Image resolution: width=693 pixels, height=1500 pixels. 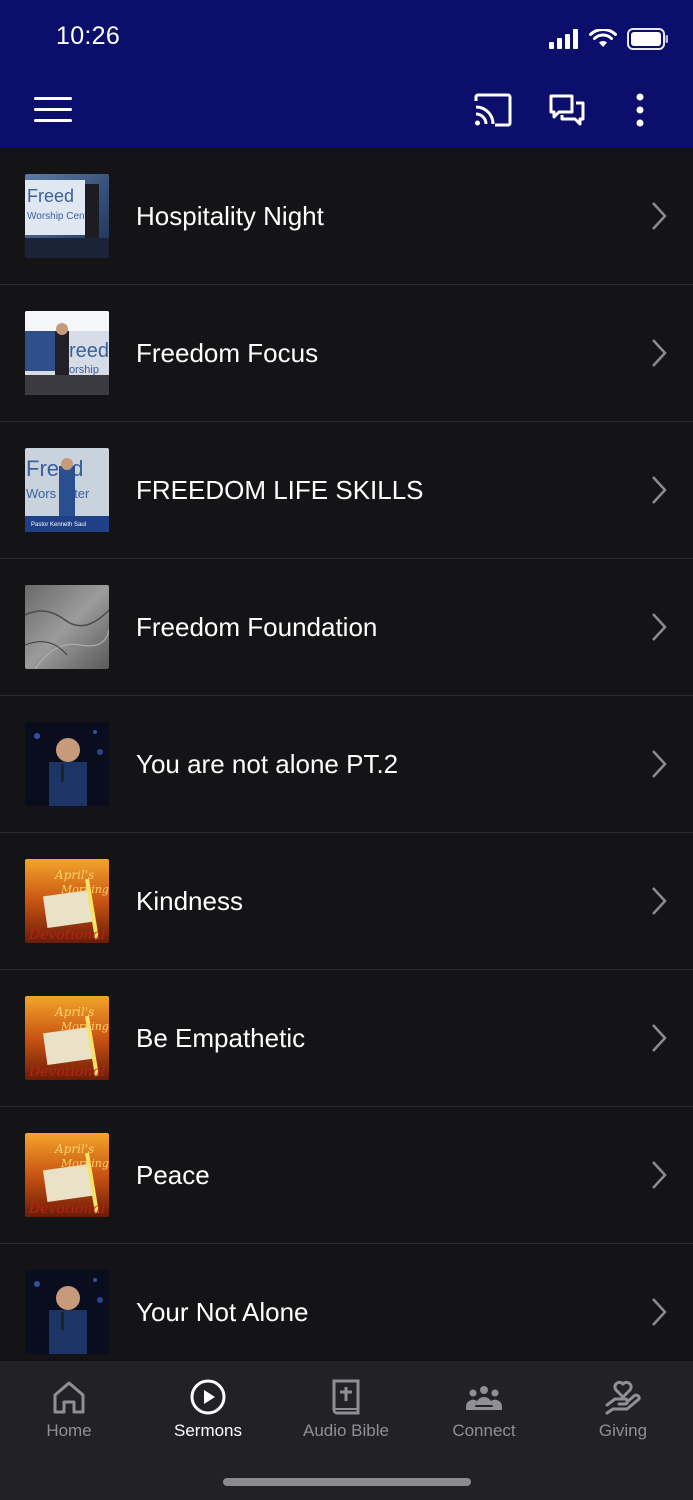 What do you see at coordinates (67, 216) in the screenshot?
I see `sermon-thumbnail: Freed Worship Center` at bounding box center [67, 216].